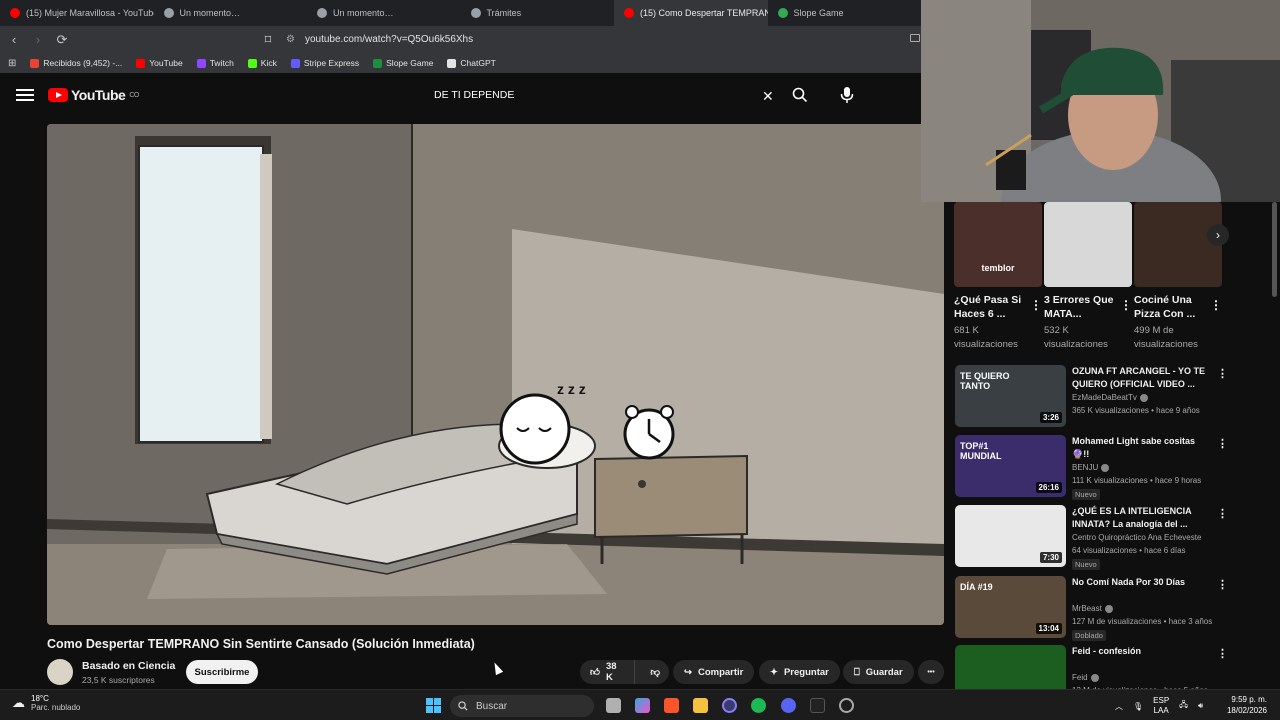 The height and width of the screenshot is (720, 1280). Describe the element at coordinates (1161, 706) in the screenshot. I see `language-indicator: ESP LAA` at that location.